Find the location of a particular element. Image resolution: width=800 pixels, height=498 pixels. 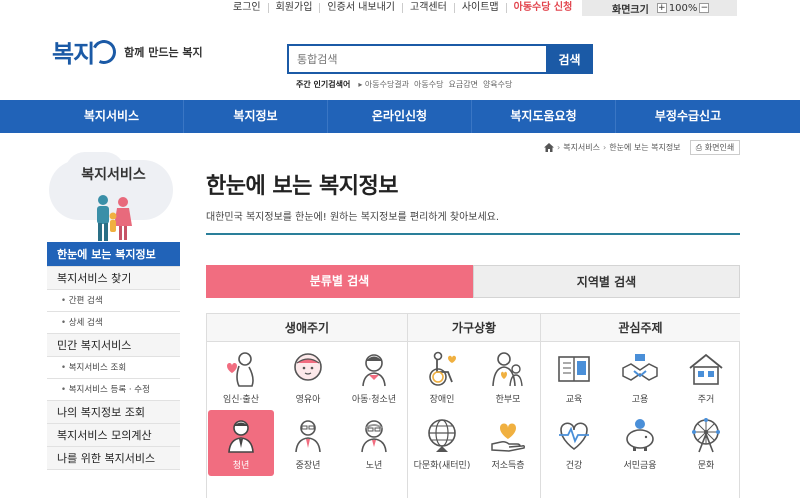

sidebar-item-find-service: 복지서비스 찾기 is located at coordinates (113, 278).